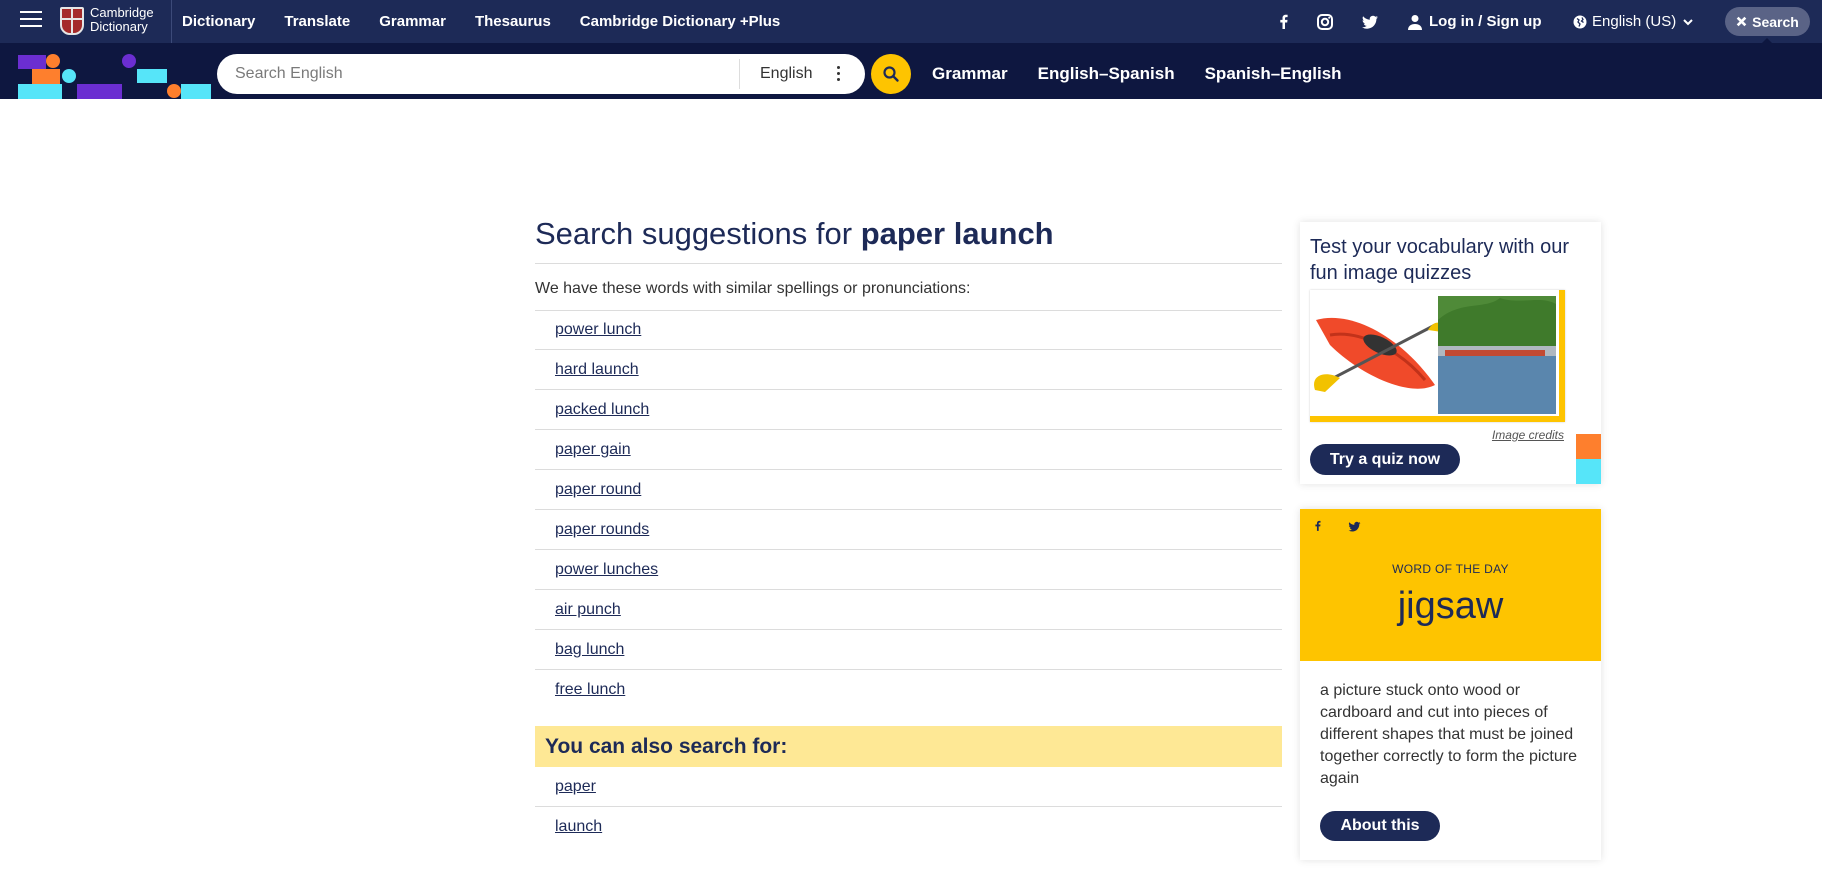 This screenshot has width=1822, height=874. What do you see at coordinates (908, 787) in the screenshot?
I see `list-item: paper` at bounding box center [908, 787].